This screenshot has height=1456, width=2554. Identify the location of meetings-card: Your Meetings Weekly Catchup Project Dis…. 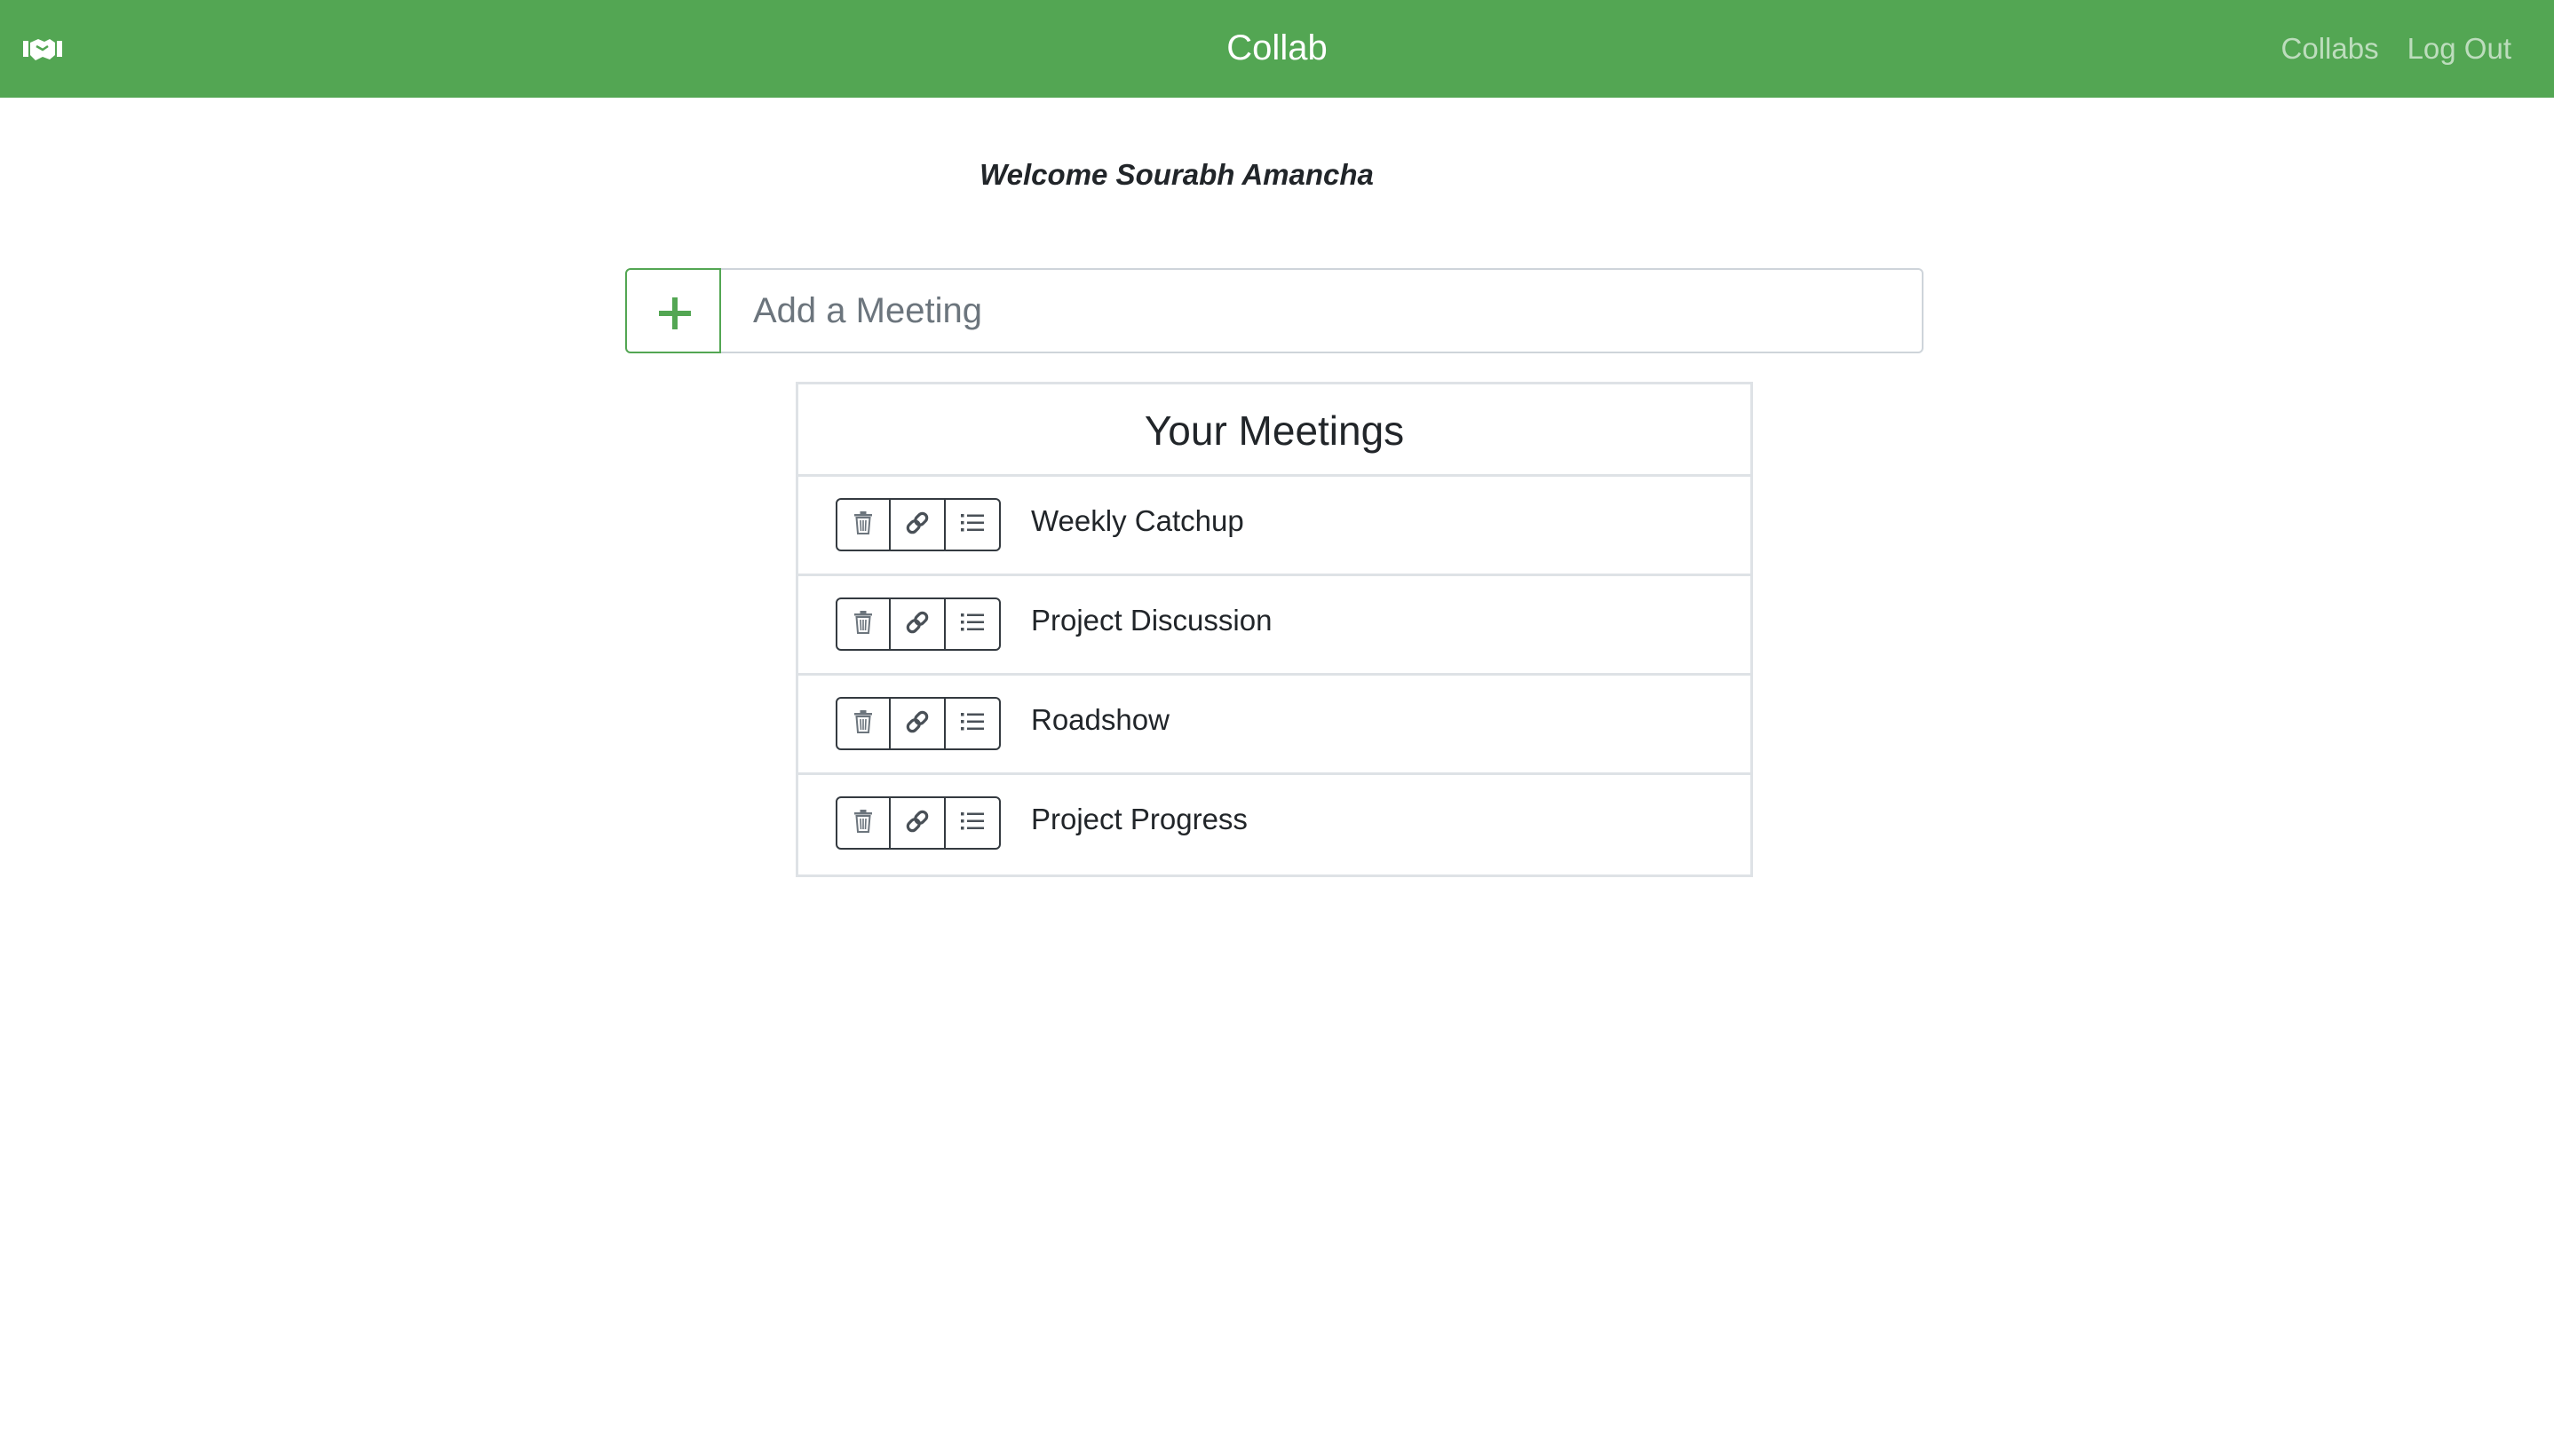
(1275, 629).